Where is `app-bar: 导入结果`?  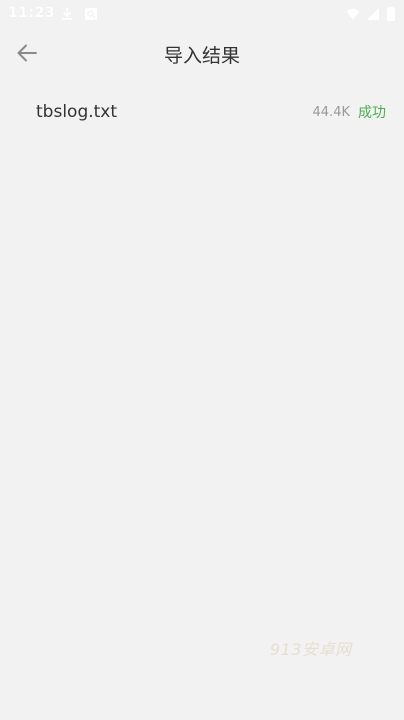
app-bar: 导入结果 is located at coordinates (202, 54).